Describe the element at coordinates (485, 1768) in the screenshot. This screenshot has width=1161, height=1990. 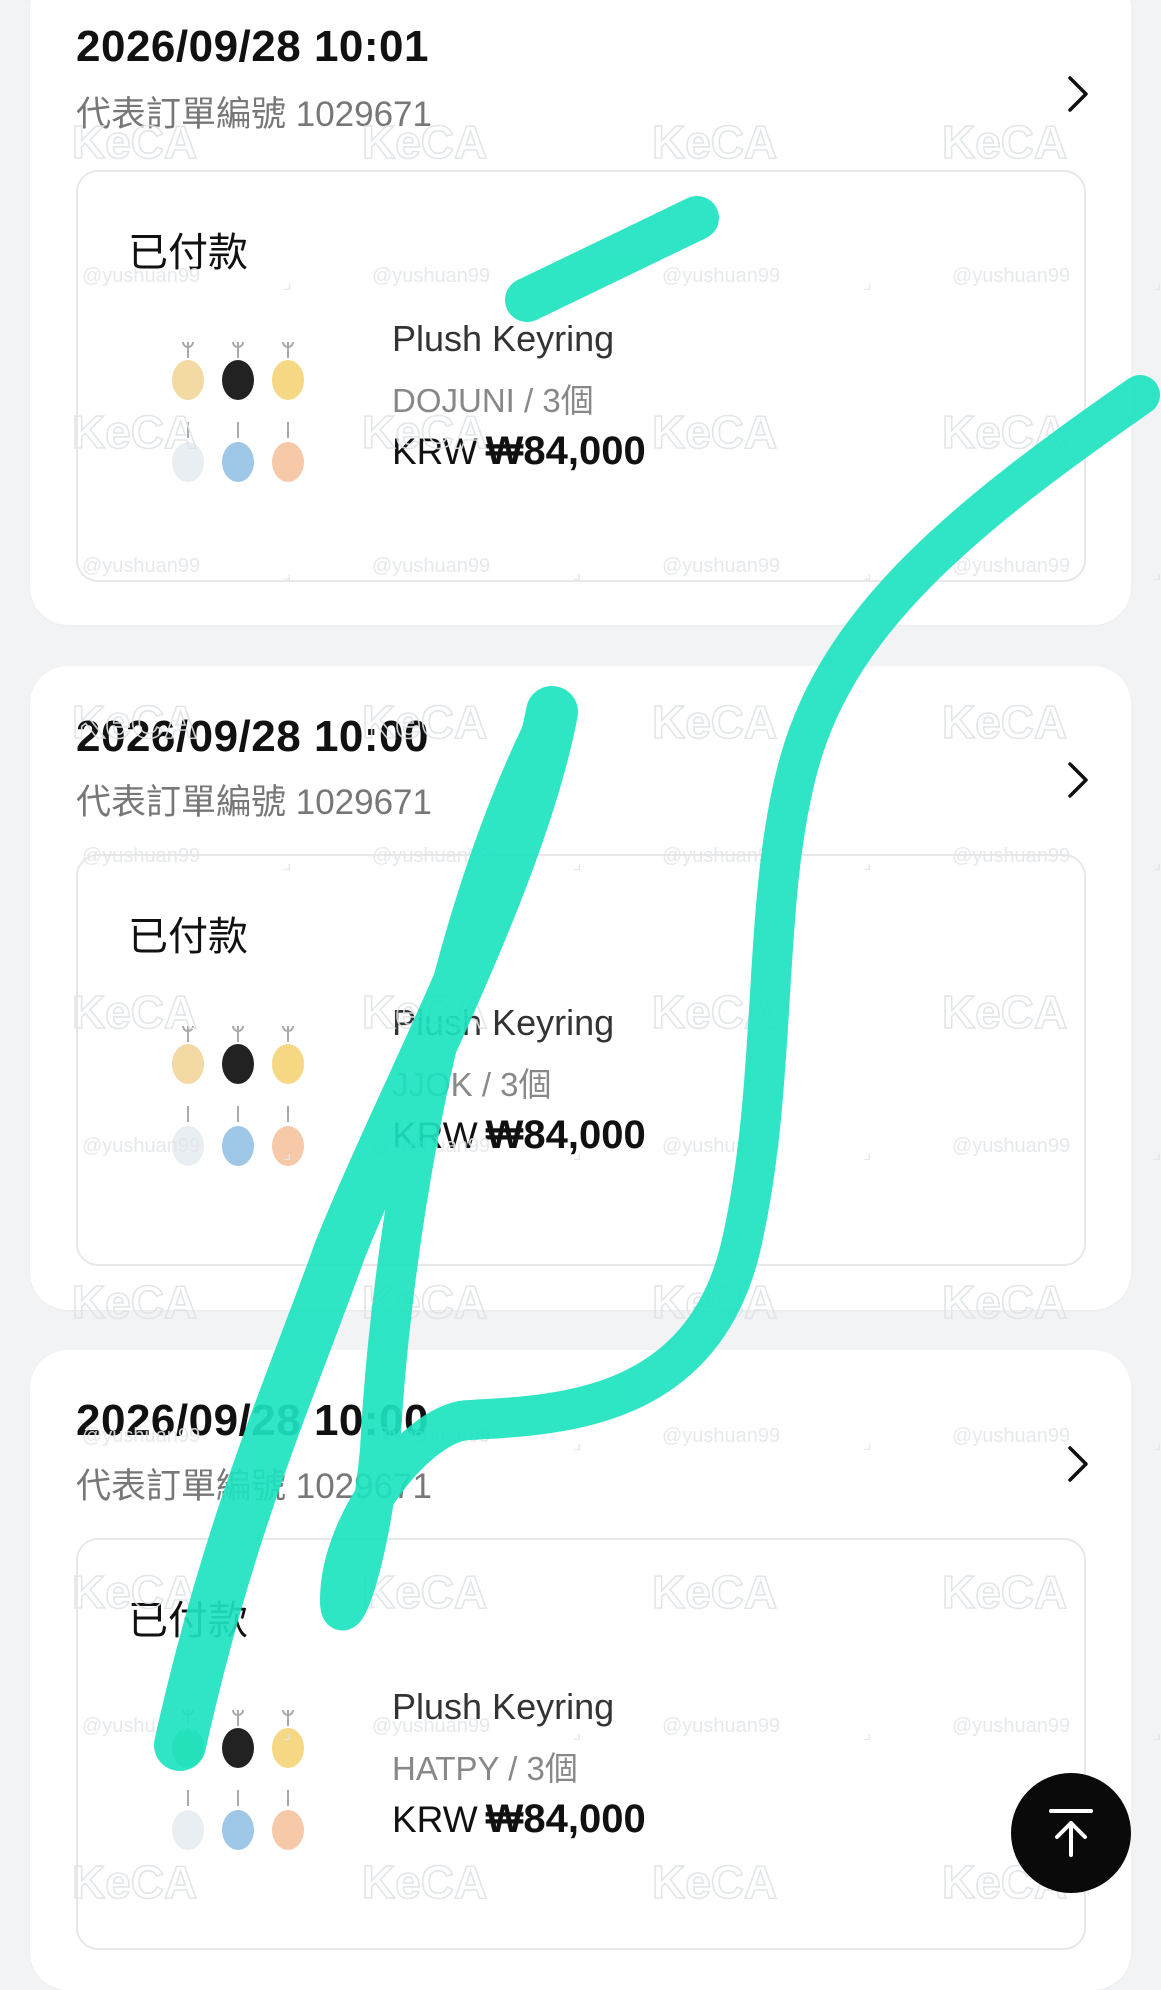
I see `product-option: HATPY / 3個` at that location.